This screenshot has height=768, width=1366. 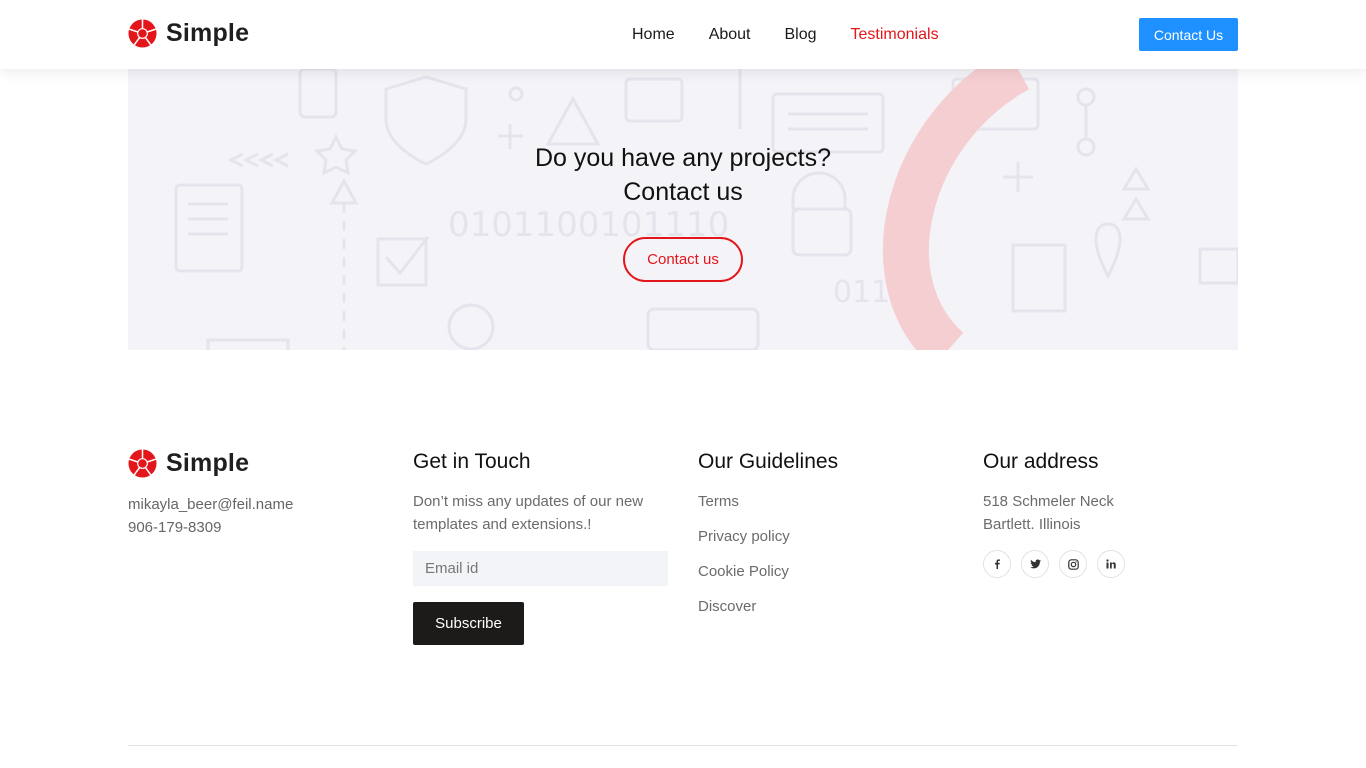 What do you see at coordinates (683, 259) in the screenshot?
I see `banner-contact-button: Contact us` at bounding box center [683, 259].